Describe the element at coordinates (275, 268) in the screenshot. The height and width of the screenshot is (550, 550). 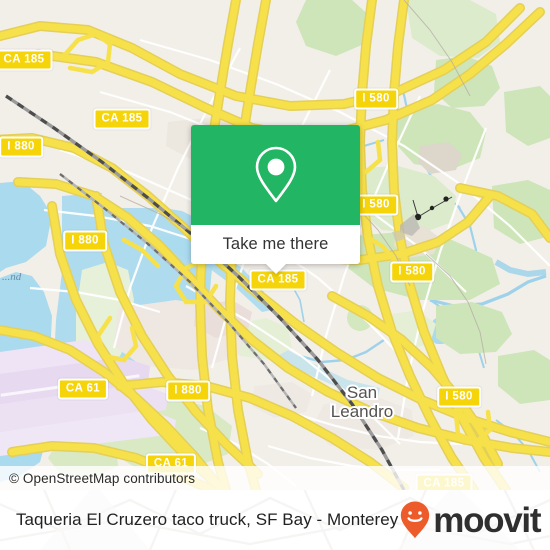
I see `callout-pointer-tail` at that location.